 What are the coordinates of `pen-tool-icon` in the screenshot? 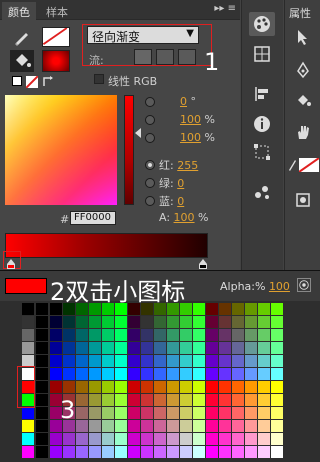 It's located at (303, 70).